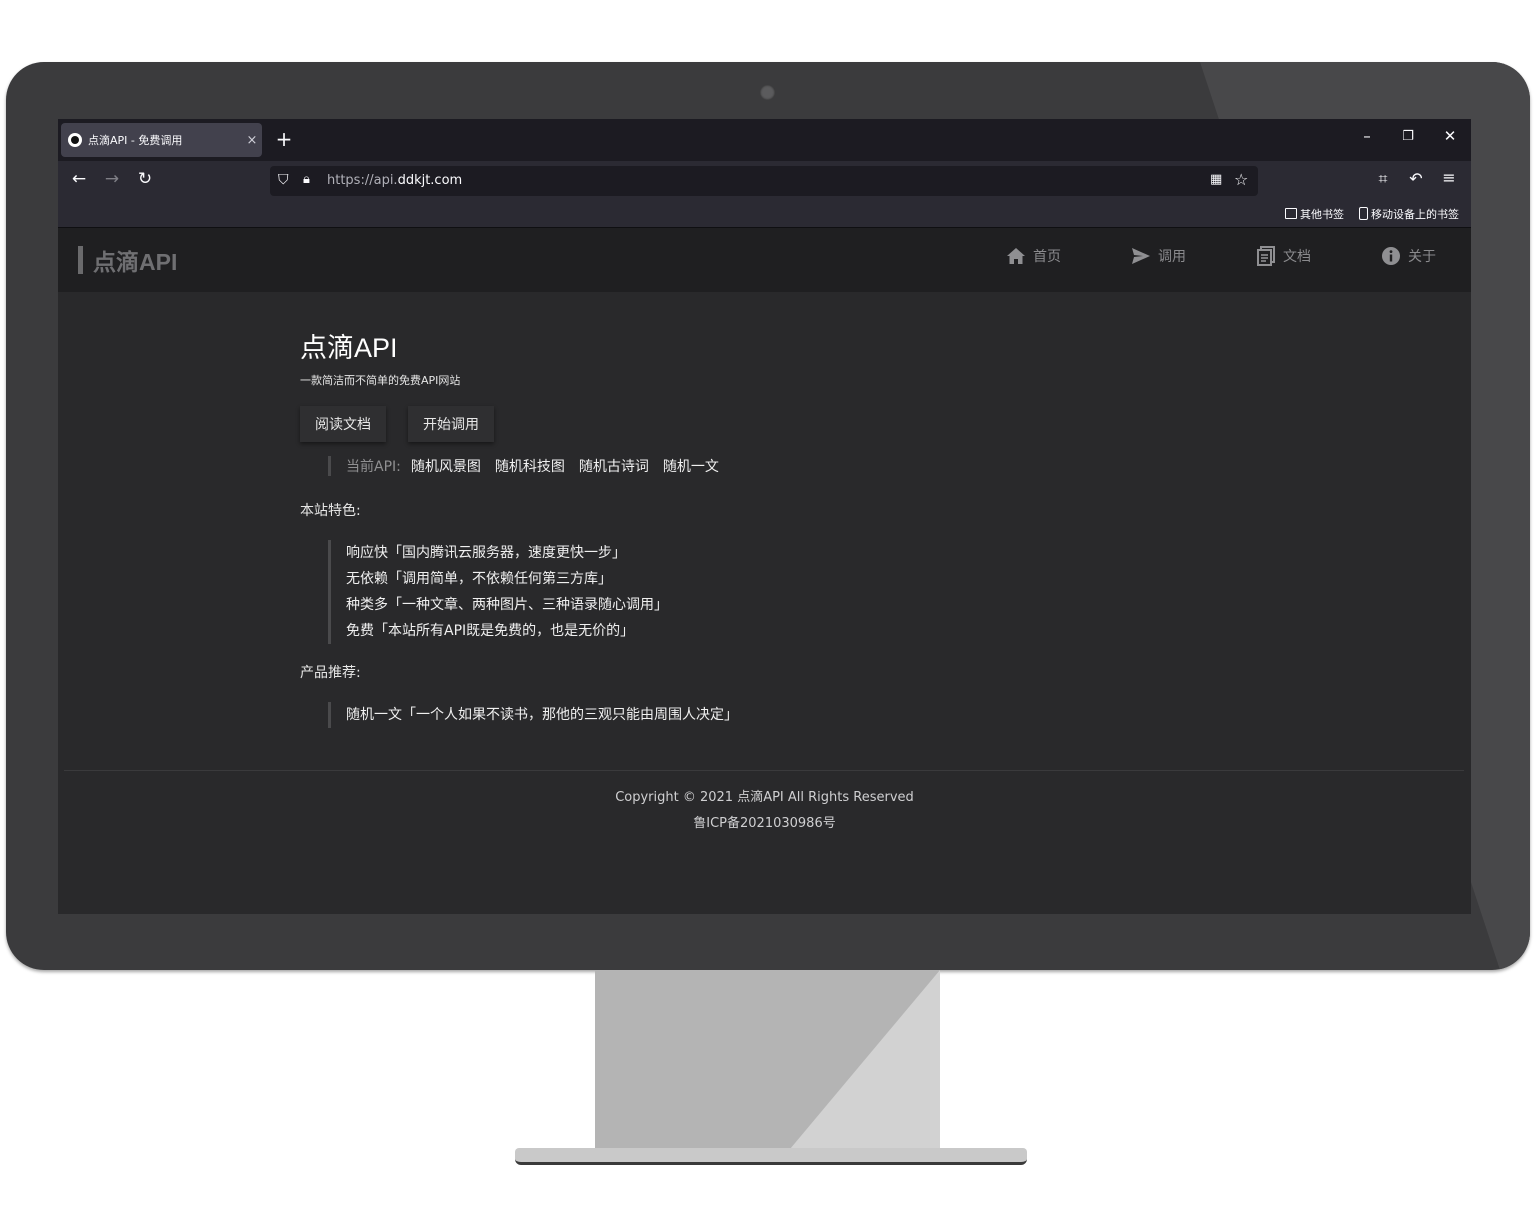 This screenshot has width=1536, height=1229. What do you see at coordinates (479, 579) in the screenshot?
I see `feature-item: 无依赖「调用简单，不依赖任何第三方库」` at bounding box center [479, 579].